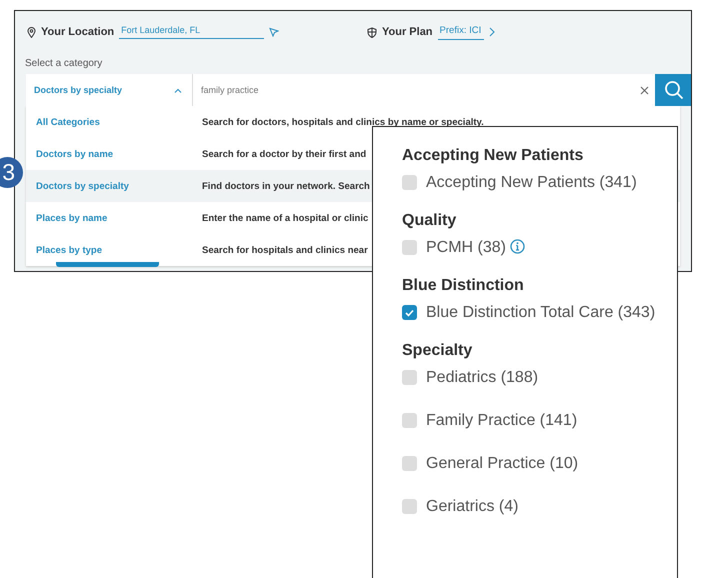 The height and width of the screenshot is (578, 710). I want to click on category-description: Search for a doctor by their first and, so click(284, 154).